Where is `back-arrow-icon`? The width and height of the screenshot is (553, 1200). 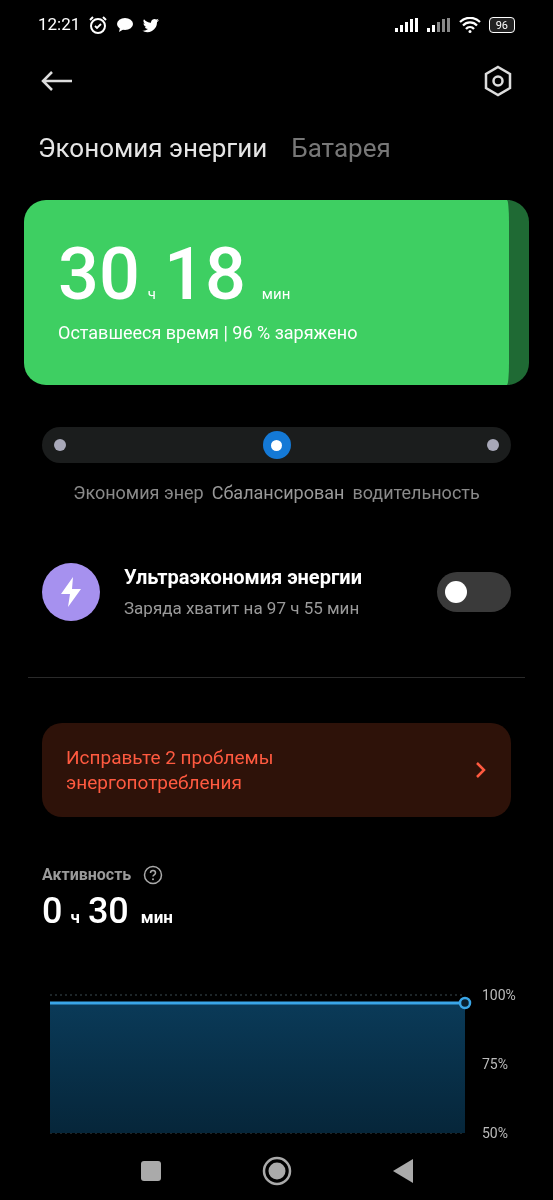
back-arrow-icon is located at coordinates (57, 81).